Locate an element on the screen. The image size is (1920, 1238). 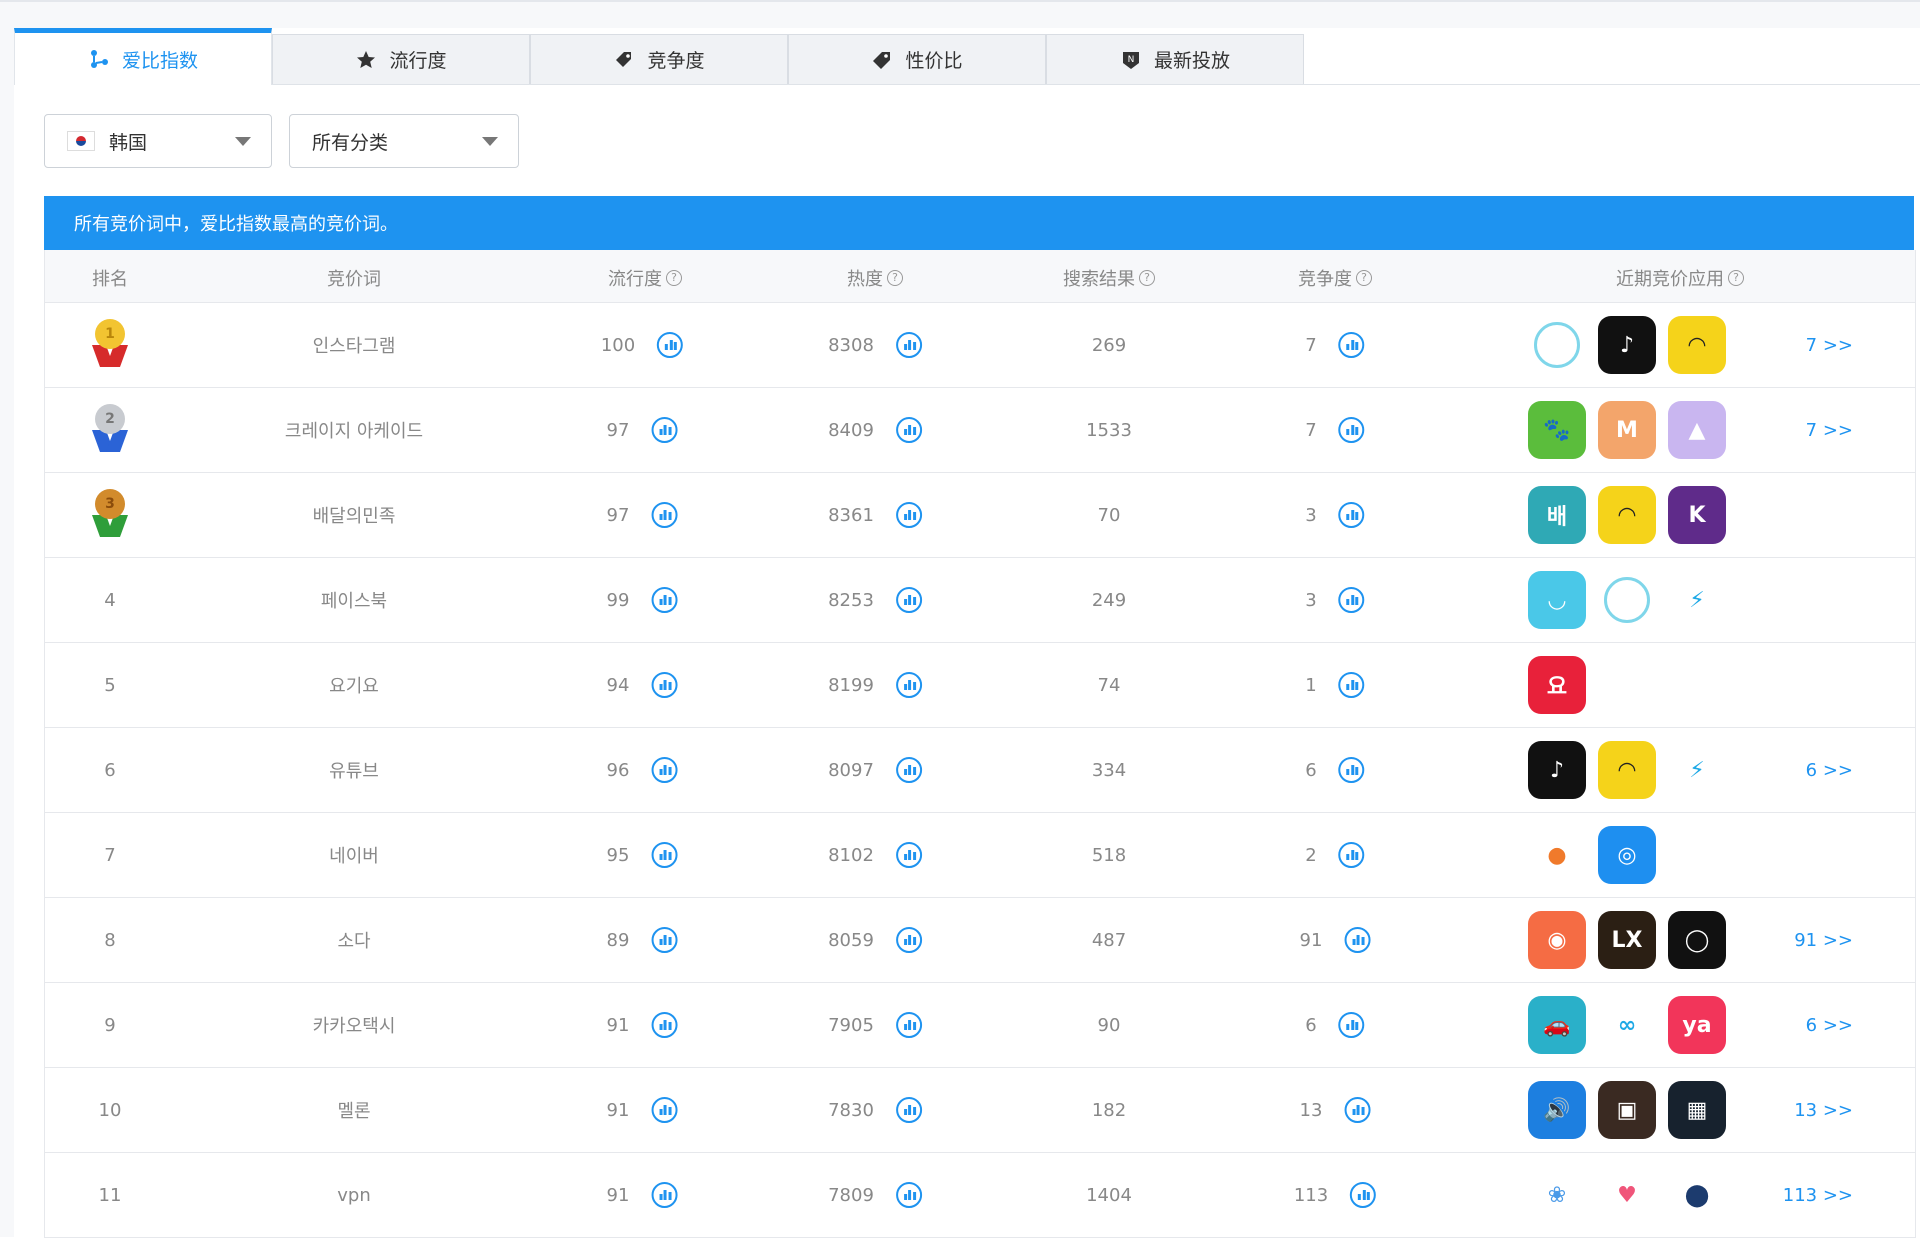
tab-2: 流行度 is located at coordinates (401, 59).